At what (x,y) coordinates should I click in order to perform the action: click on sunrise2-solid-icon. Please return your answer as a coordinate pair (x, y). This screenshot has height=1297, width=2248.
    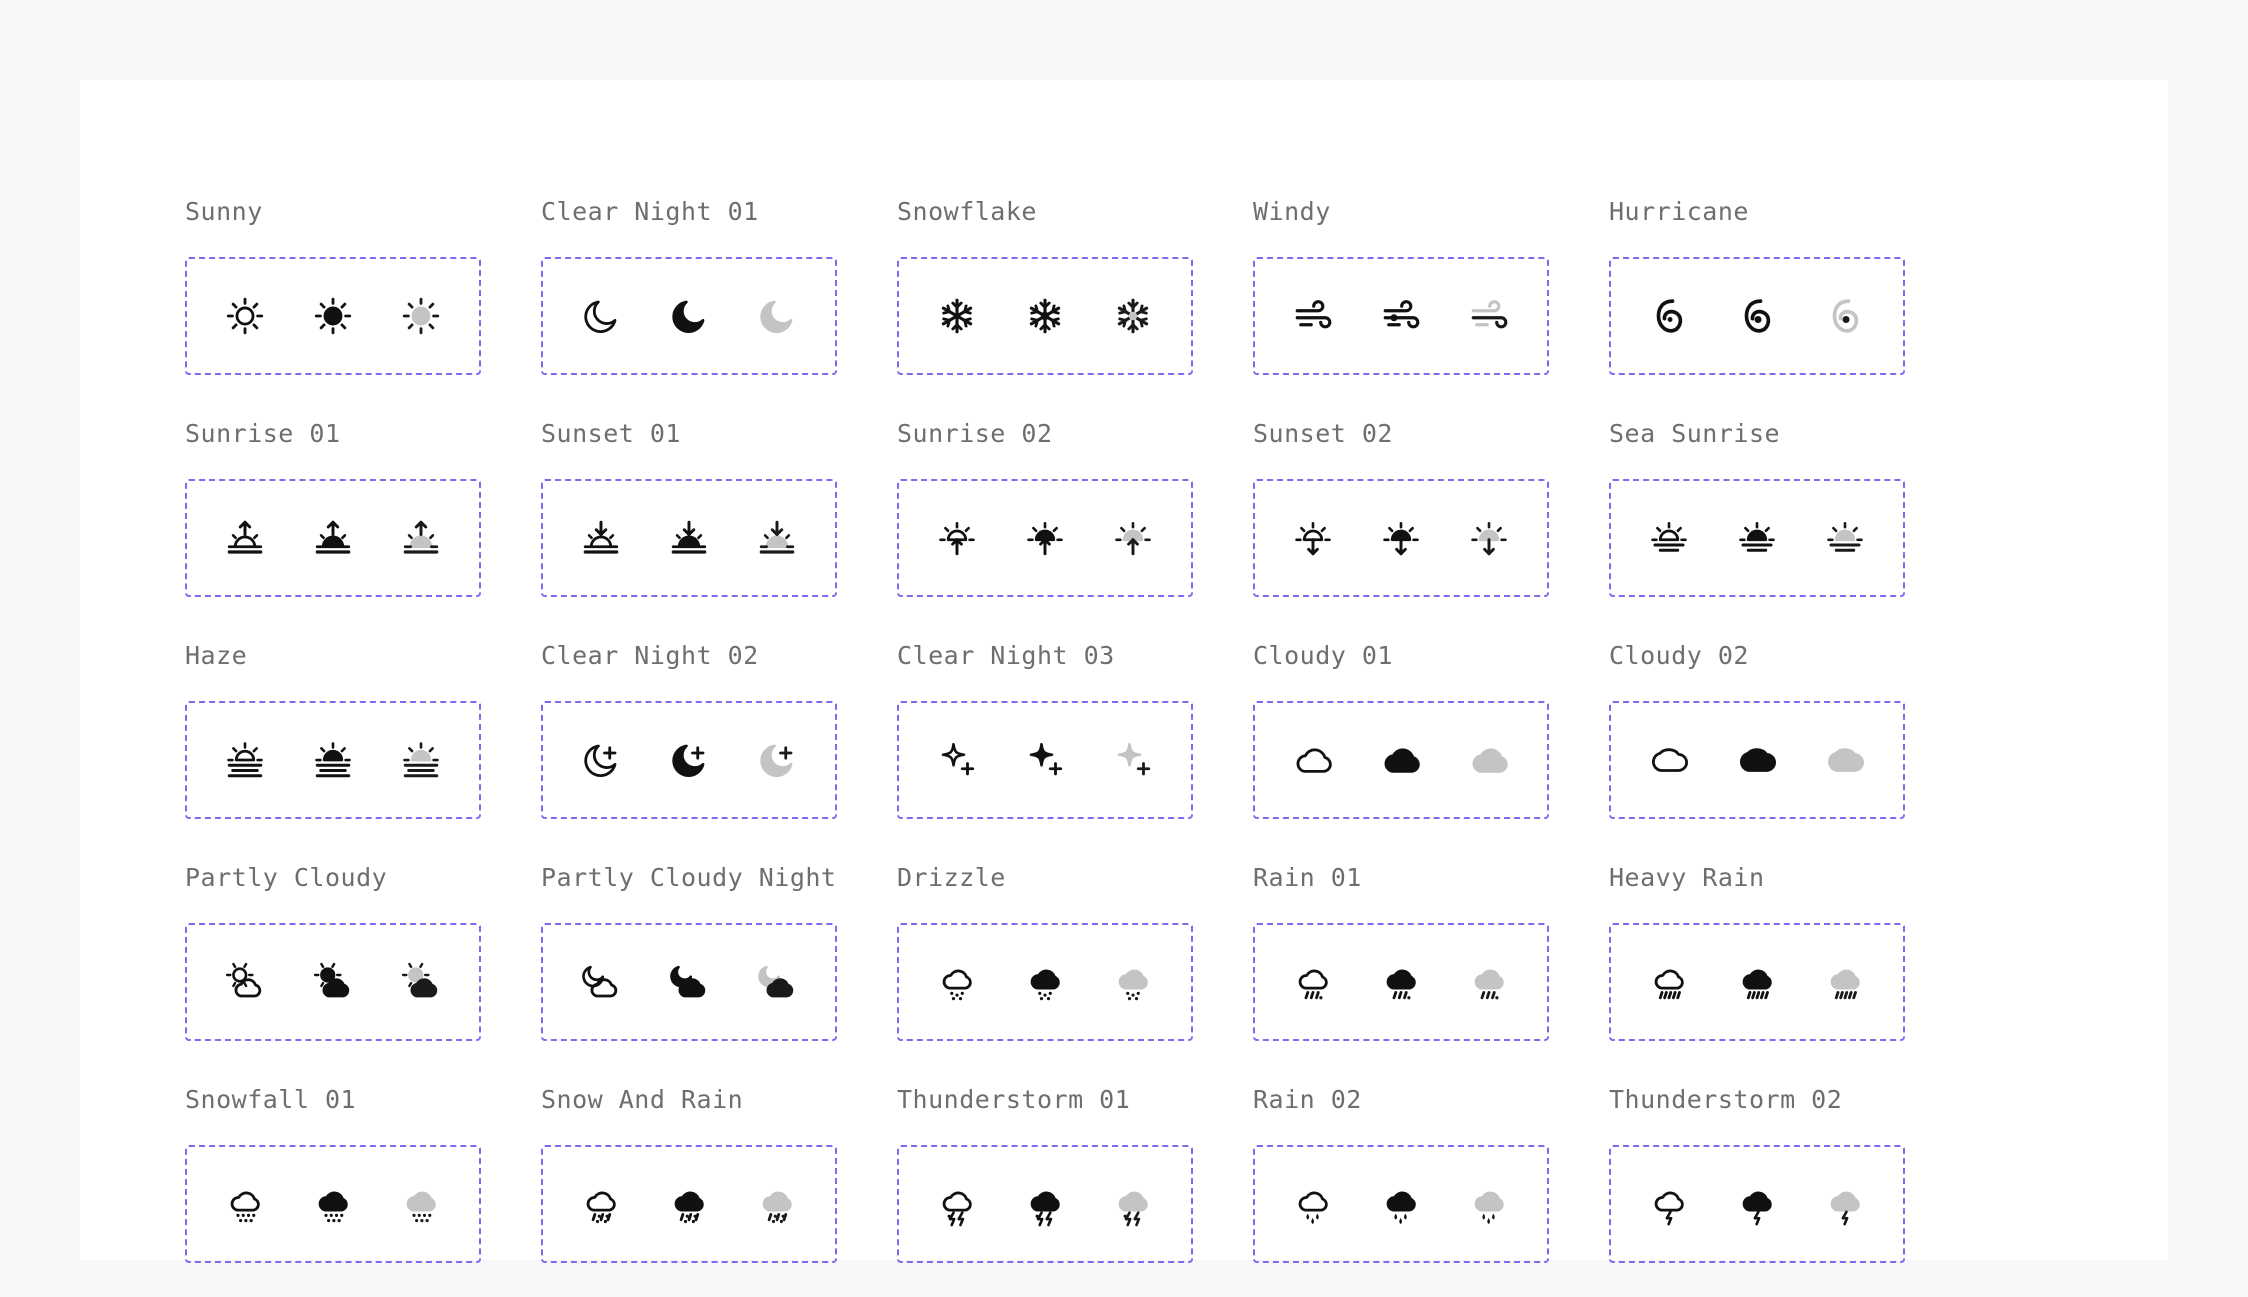
    Looking at the image, I should click on (1045, 538).